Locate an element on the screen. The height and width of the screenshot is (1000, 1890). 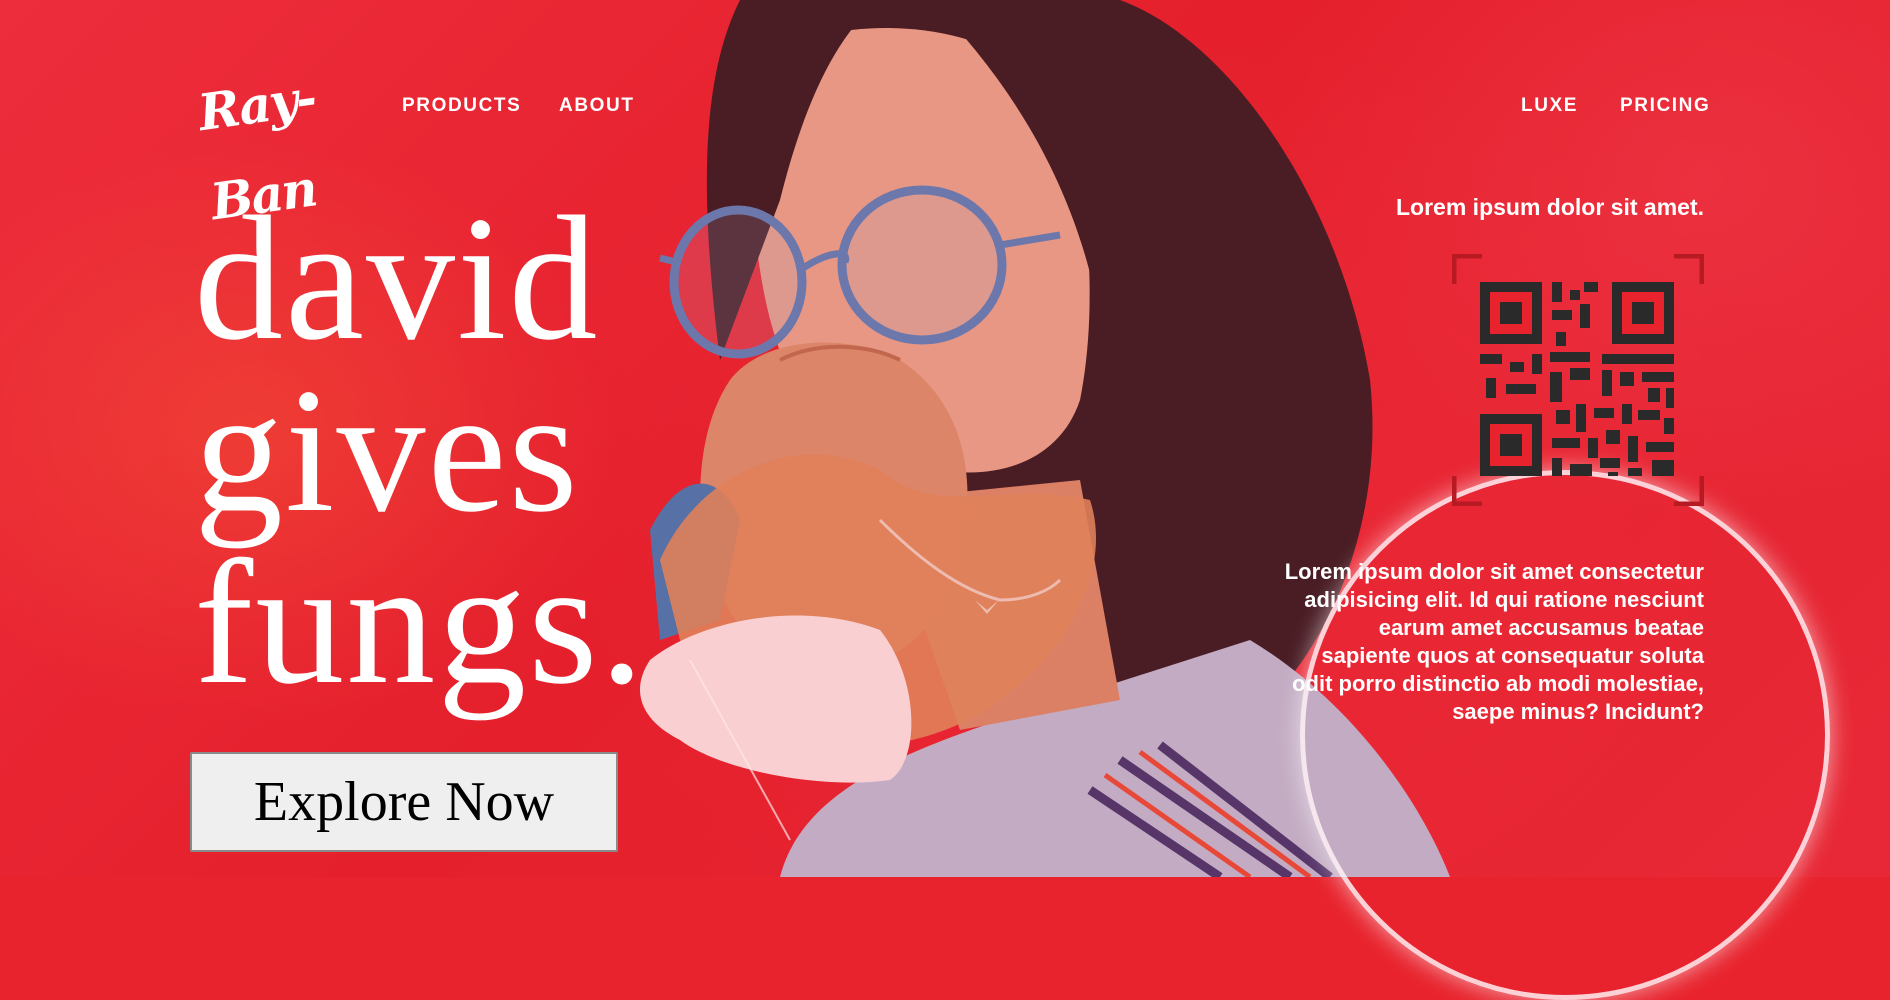
decorative-ring is located at coordinates (1565, 735).